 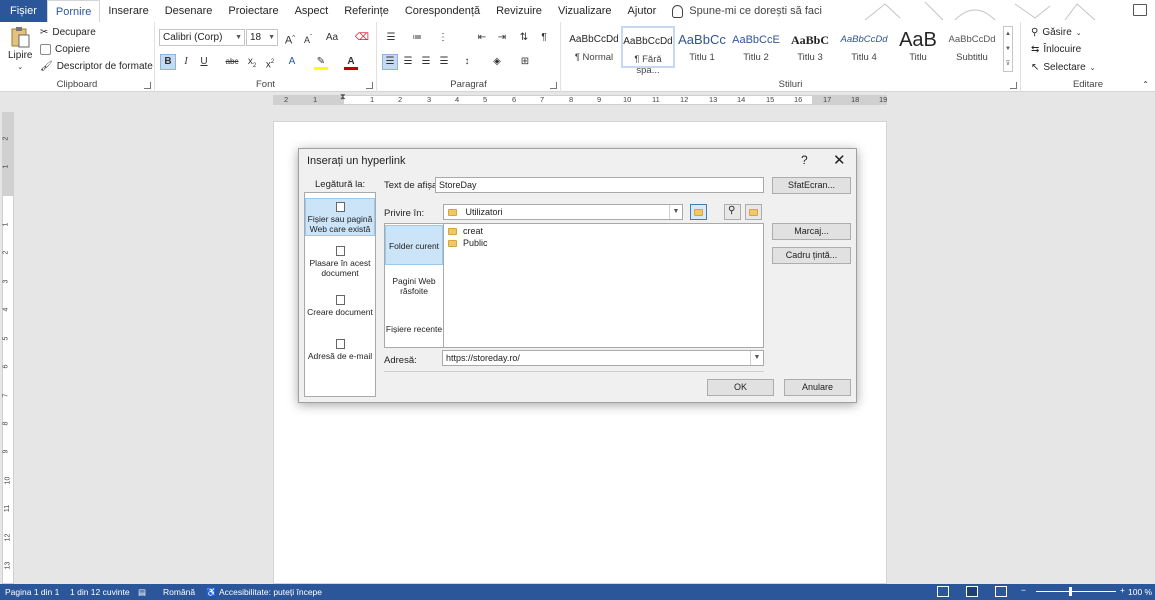 What do you see at coordinates (391, 38) in the screenshot?
I see `bullets-icon: ☰` at bounding box center [391, 38].